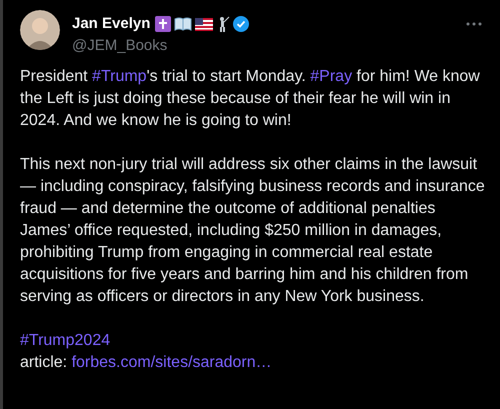 The height and width of the screenshot is (409, 500). Describe the element at coordinates (65, 340) in the screenshot. I see `hashtag-link: #Trump2024` at that location.